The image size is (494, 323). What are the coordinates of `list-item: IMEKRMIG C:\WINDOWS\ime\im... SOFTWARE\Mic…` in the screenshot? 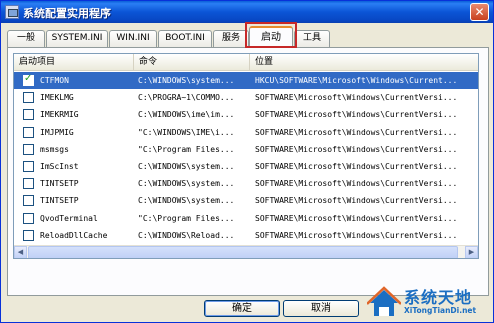 It's located at (246, 114).